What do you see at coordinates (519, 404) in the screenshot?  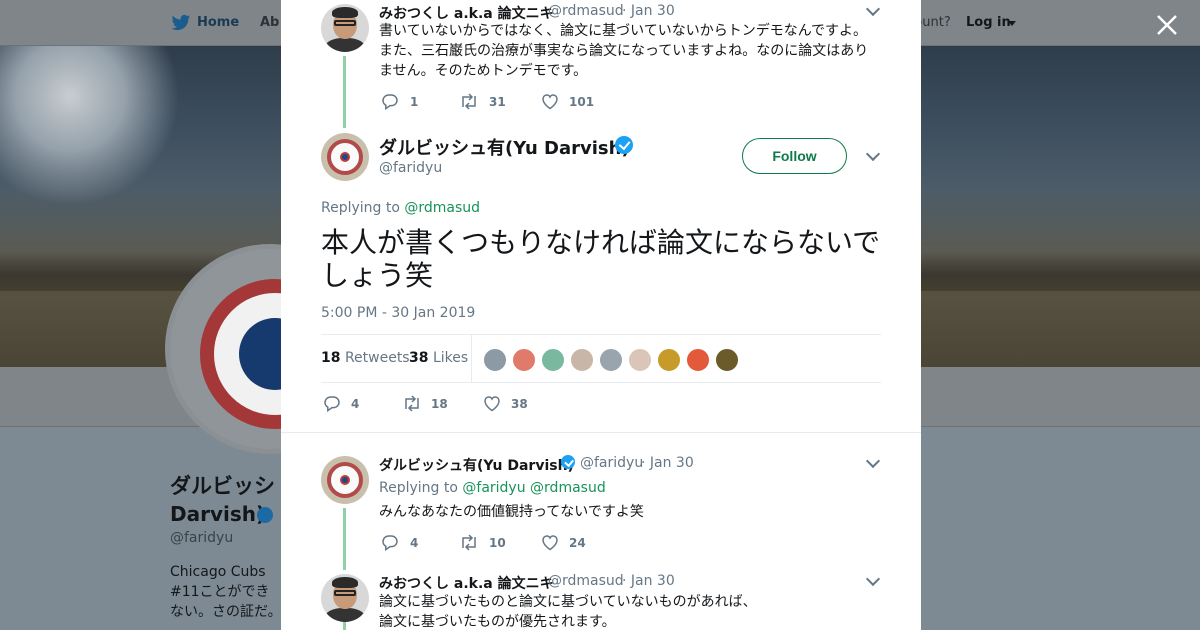 I see `like-count: 38` at bounding box center [519, 404].